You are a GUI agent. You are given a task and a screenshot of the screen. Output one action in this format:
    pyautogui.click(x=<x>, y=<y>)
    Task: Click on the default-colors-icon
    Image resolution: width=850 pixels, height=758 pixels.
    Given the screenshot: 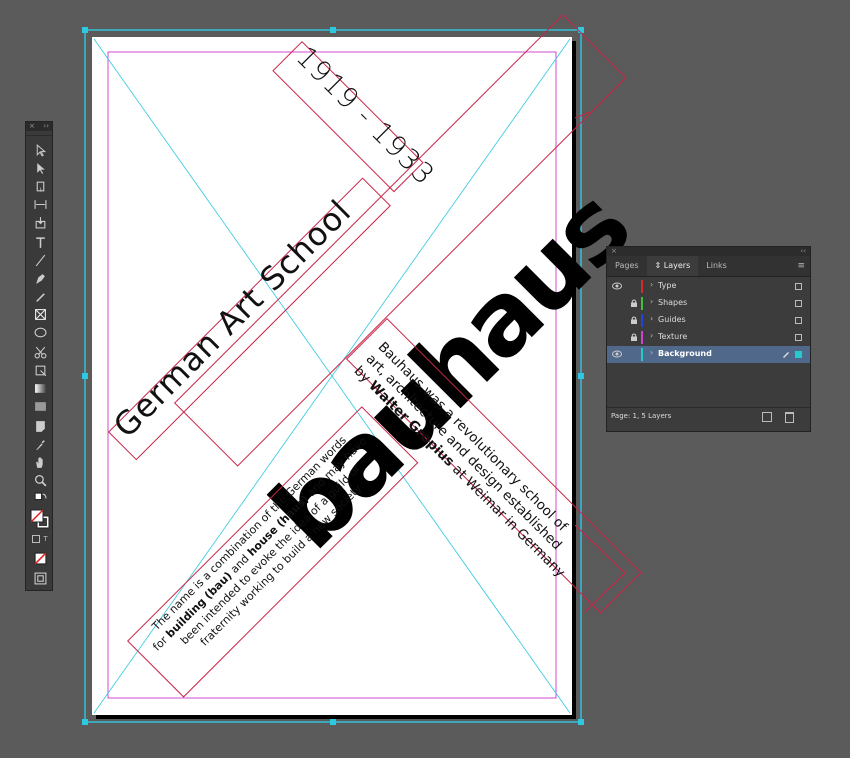 What is the action you would take?
    pyautogui.click(x=40, y=498)
    